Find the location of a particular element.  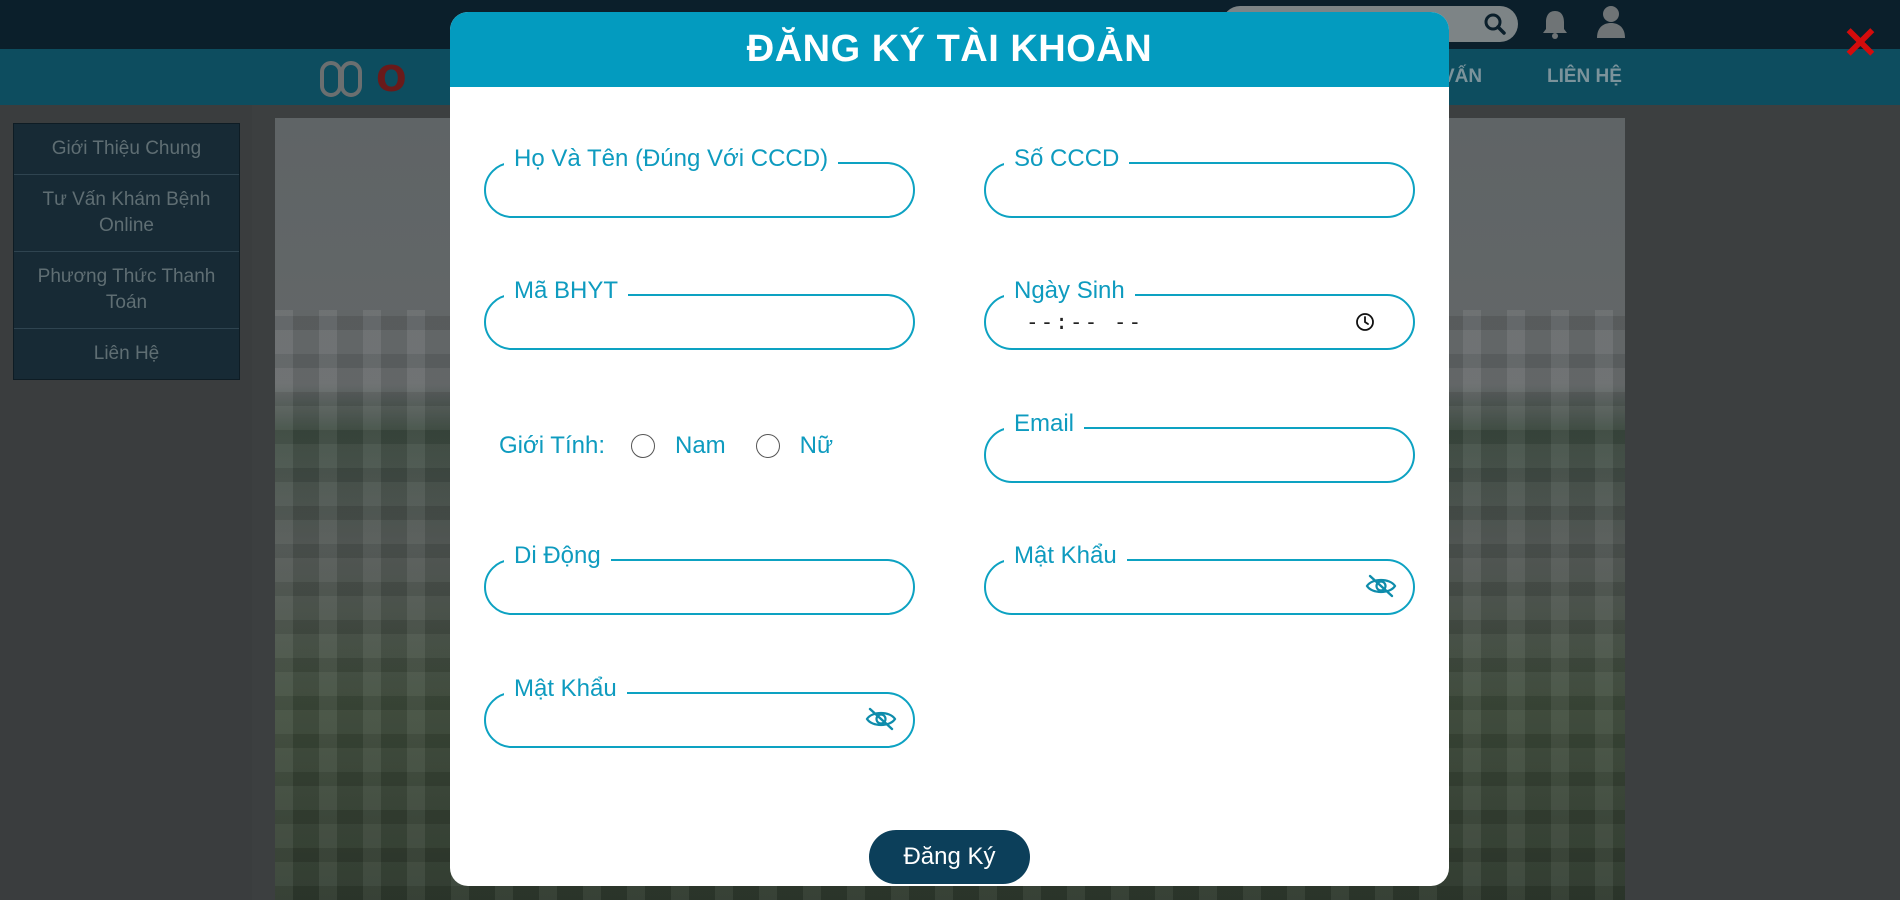

gender-radio-nu is located at coordinates (767, 446).